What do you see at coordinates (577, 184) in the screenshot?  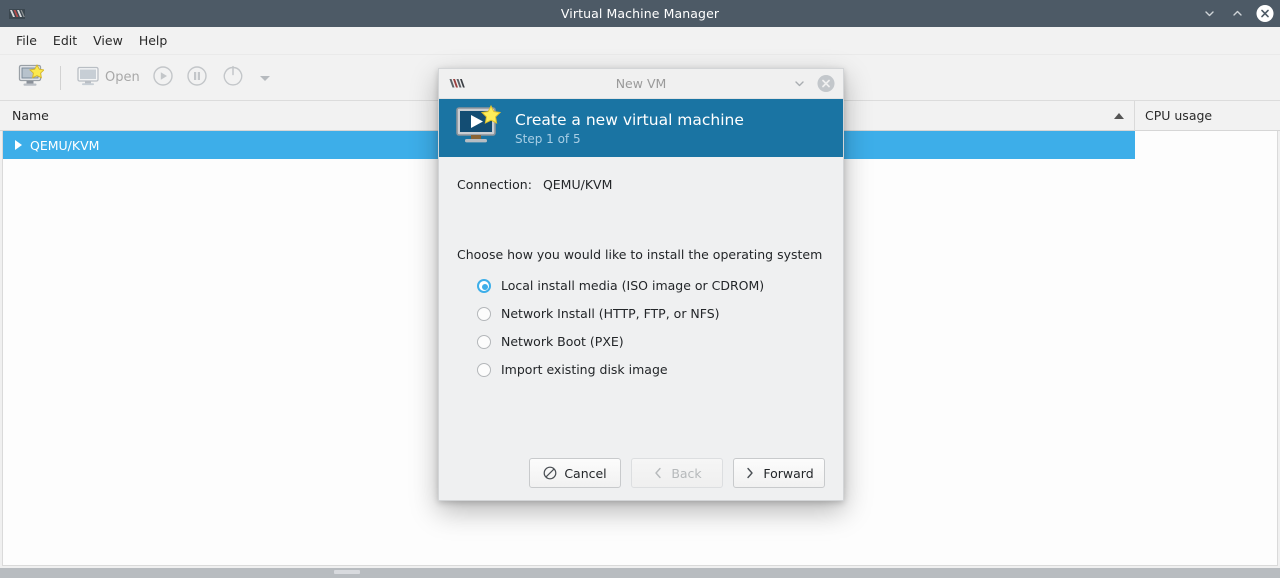 I see `connection-value: QEMU/KVM` at bounding box center [577, 184].